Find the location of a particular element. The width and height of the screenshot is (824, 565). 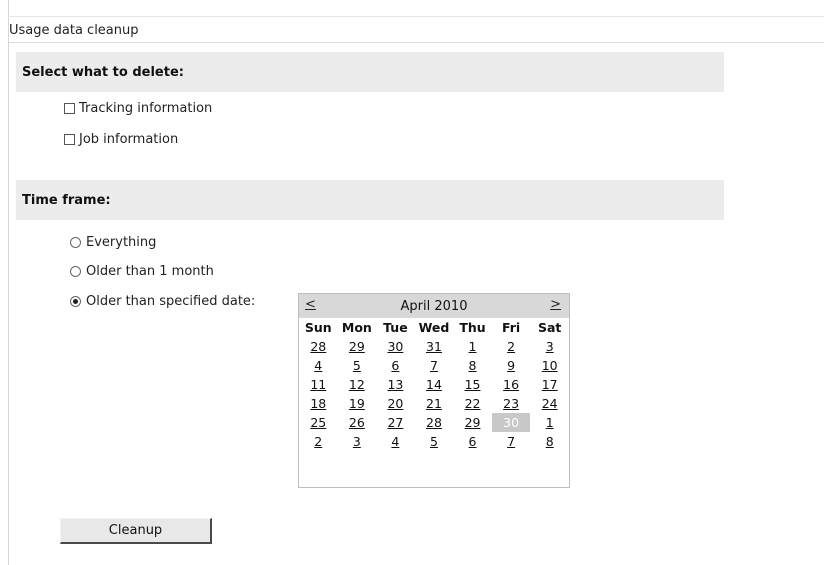

calendar-day: 10 is located at coordinates (550, 365).